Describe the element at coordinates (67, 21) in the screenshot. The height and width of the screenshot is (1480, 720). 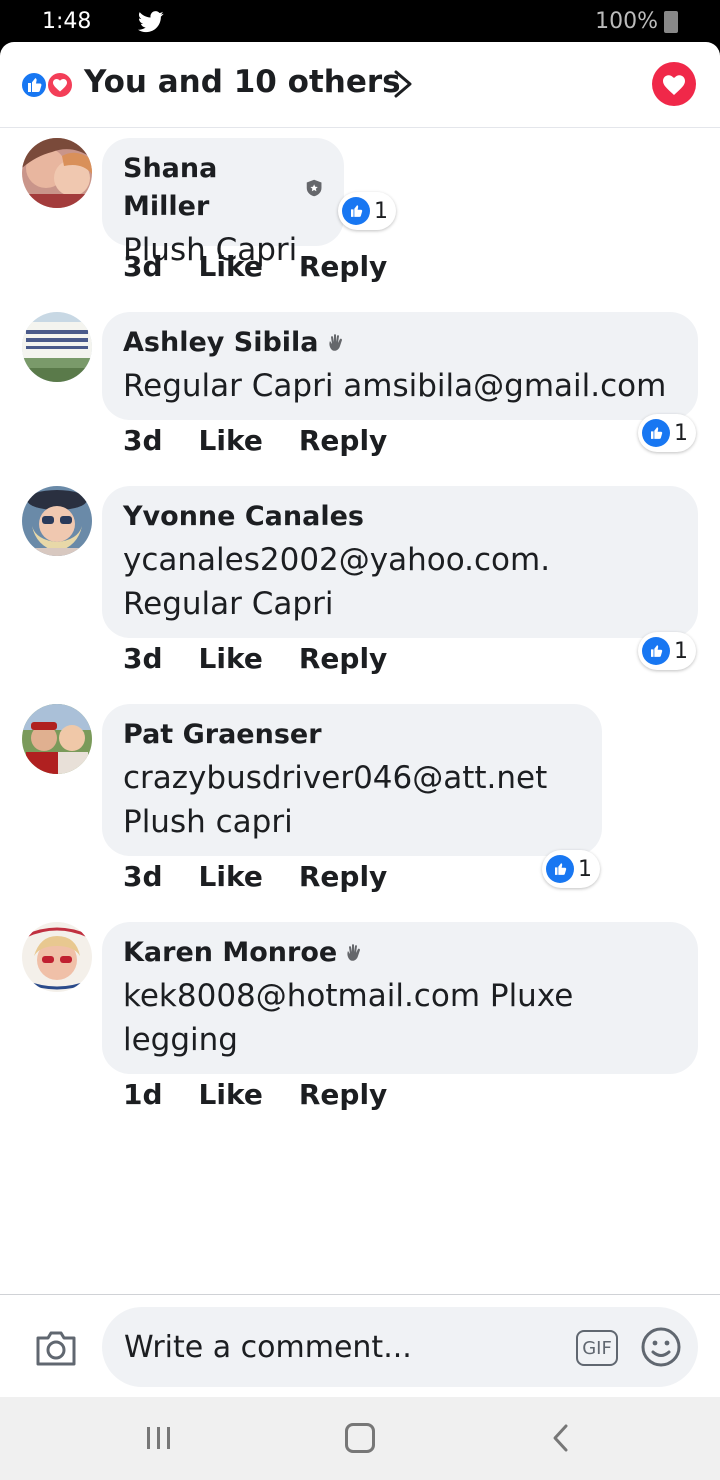
I see `status-time: 1:48` at that location.